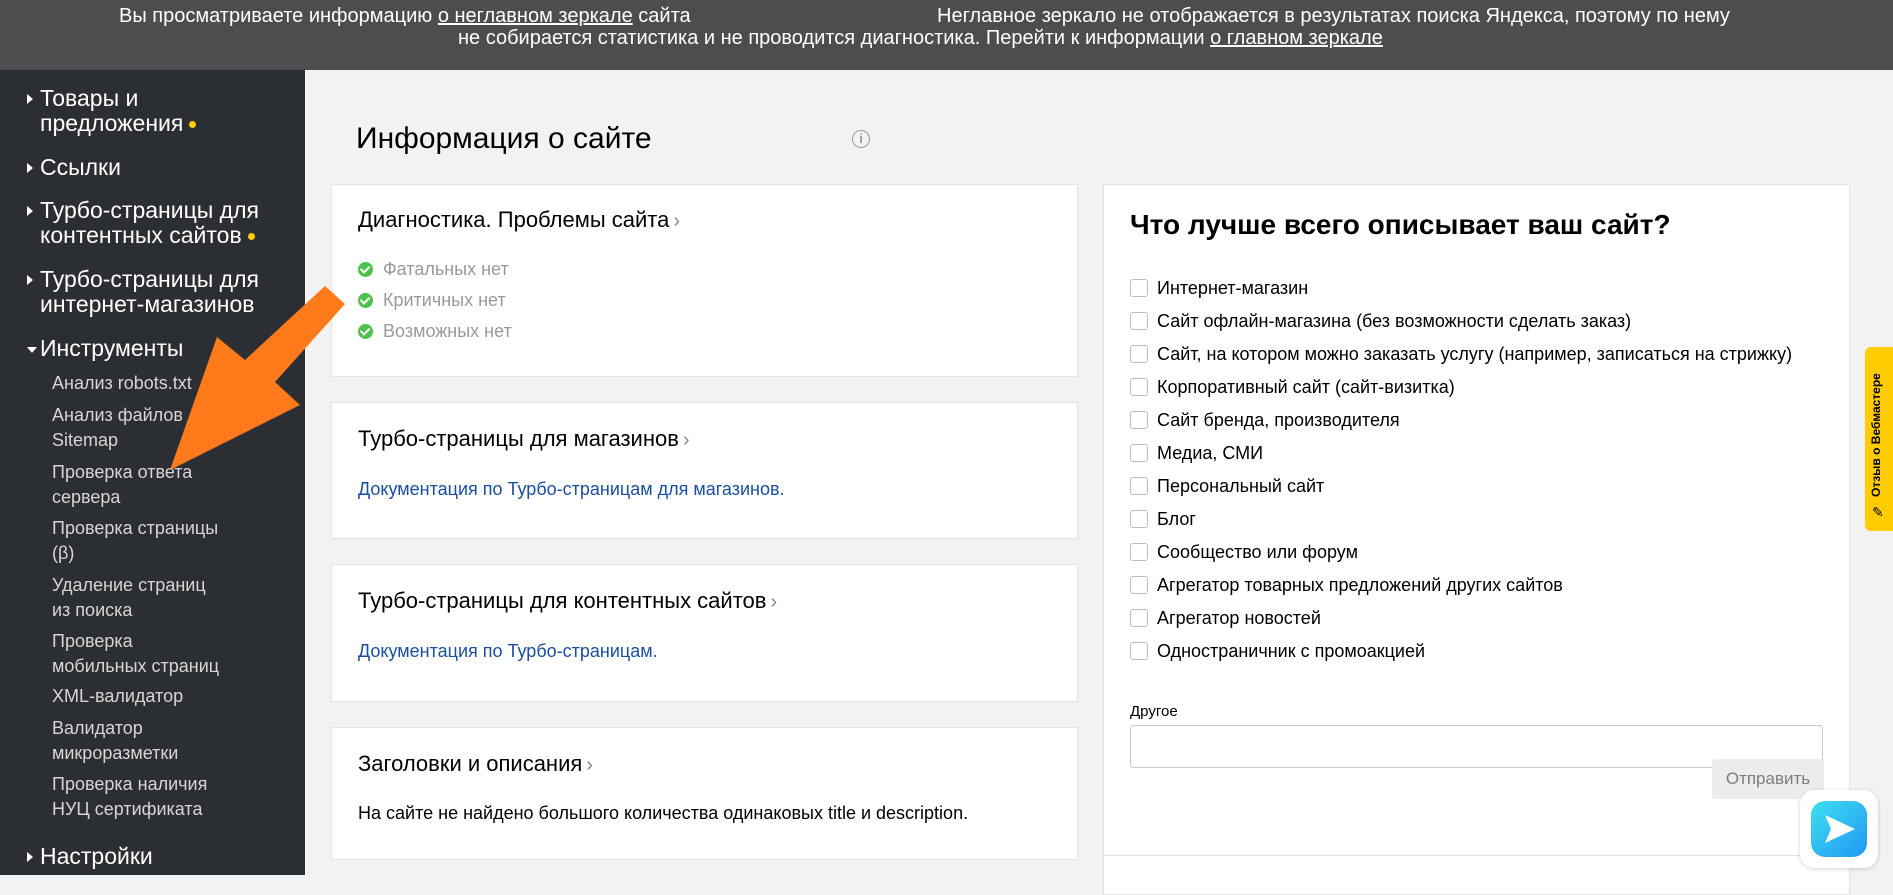 The width and height of the screenshot is (1893, 895). I want to click on sidebar-tool-mobile-check: Проверка мобильных страниц, so click(152, 654).